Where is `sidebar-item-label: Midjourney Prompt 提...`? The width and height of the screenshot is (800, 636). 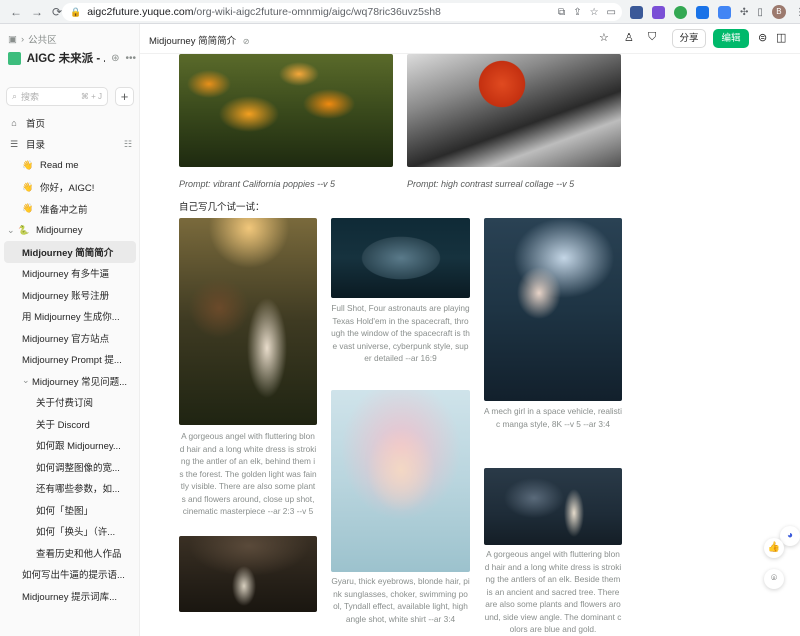 sidebar-item-label: Midjourney Prompt 提... is located at coordinates (72, 361).